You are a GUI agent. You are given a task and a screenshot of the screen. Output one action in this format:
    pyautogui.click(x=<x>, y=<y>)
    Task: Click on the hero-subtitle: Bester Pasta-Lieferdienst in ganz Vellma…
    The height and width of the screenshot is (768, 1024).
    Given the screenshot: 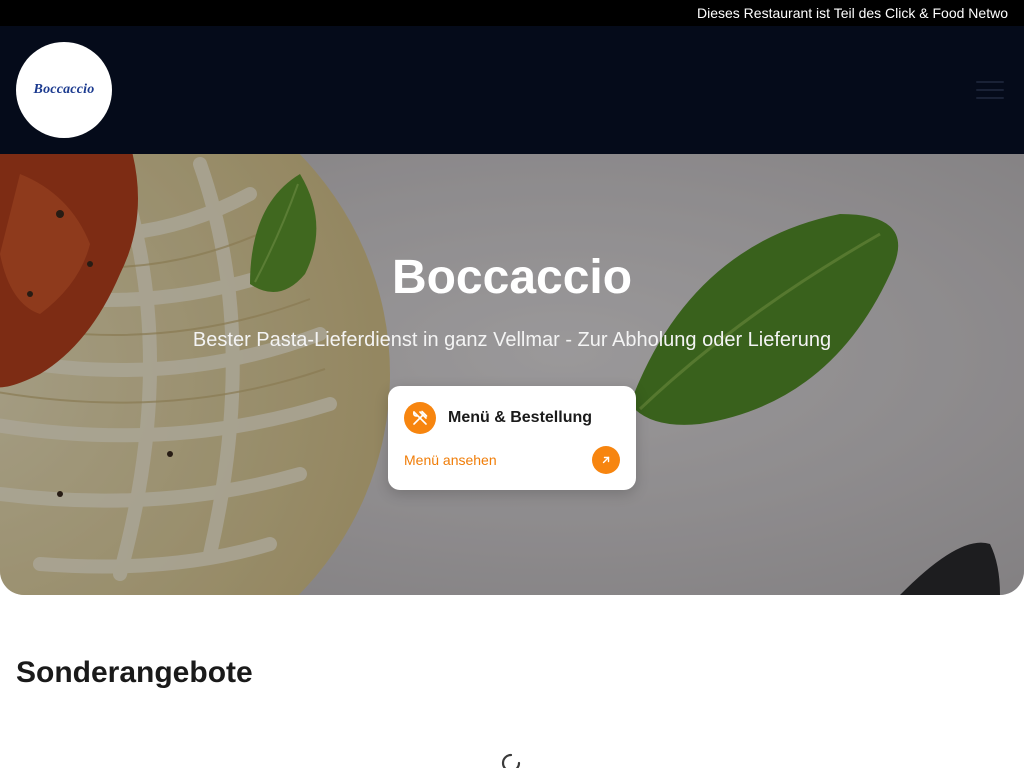 What is the action you would take?
    pyautogui.click(x=512, y=340)
    